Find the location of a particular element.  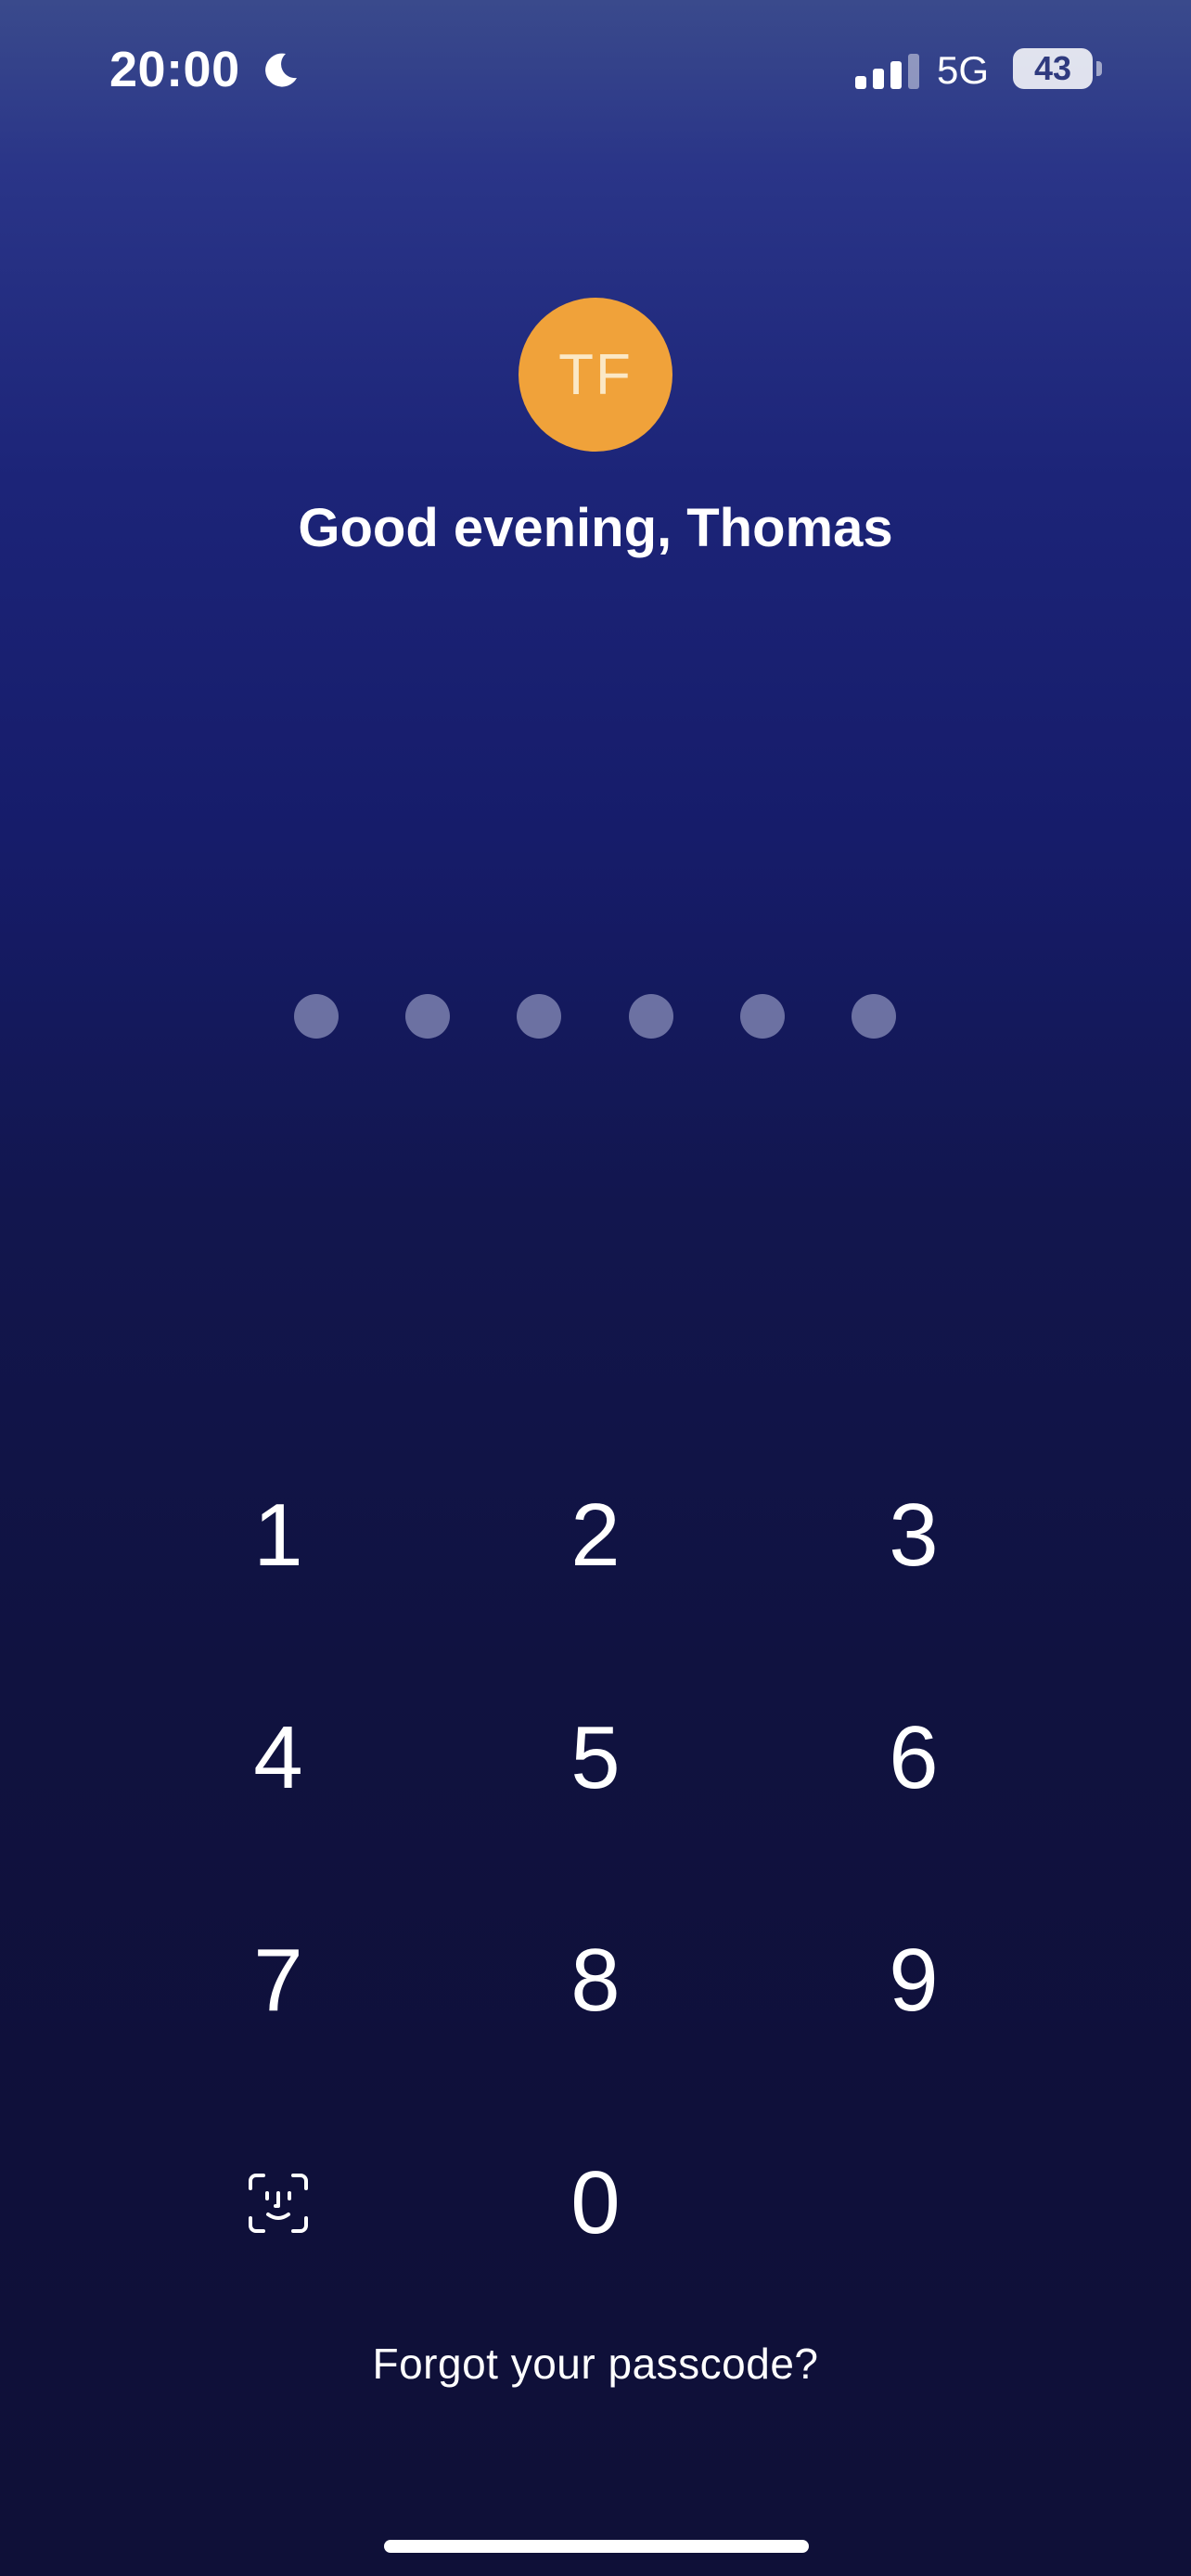

key-2: 2 is located at coordinates (595, 1535).